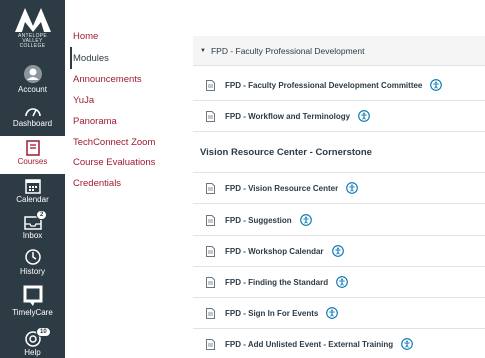 The height and width of the screenshot is (358, 485). I want to click on module-item-title: FPD - Workshop Calendar, so click(274, 251).